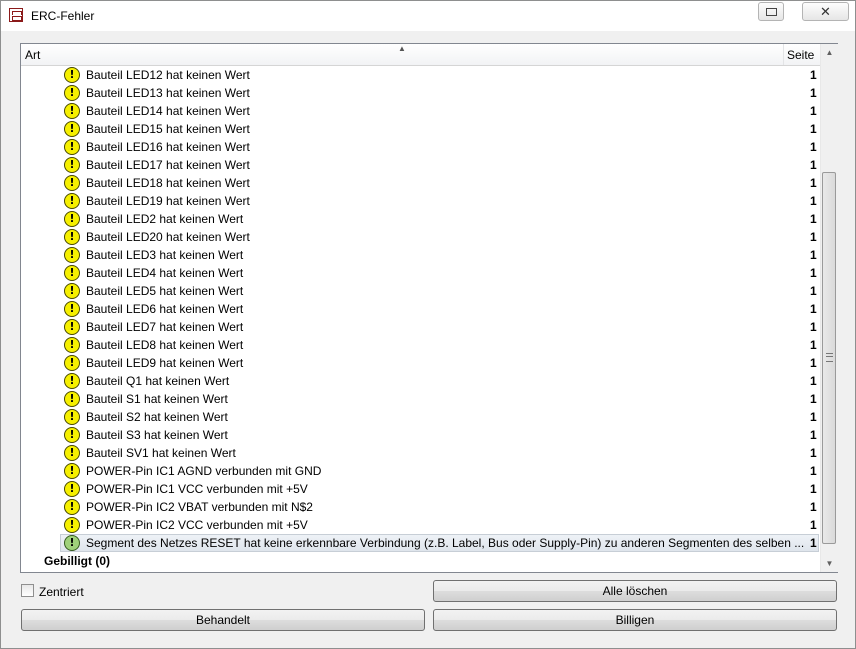  Describe the element at coordinates (165, 255) in the screenshot. I see `error-text: Bauteil LED3 hat keinen Wert` at that location.